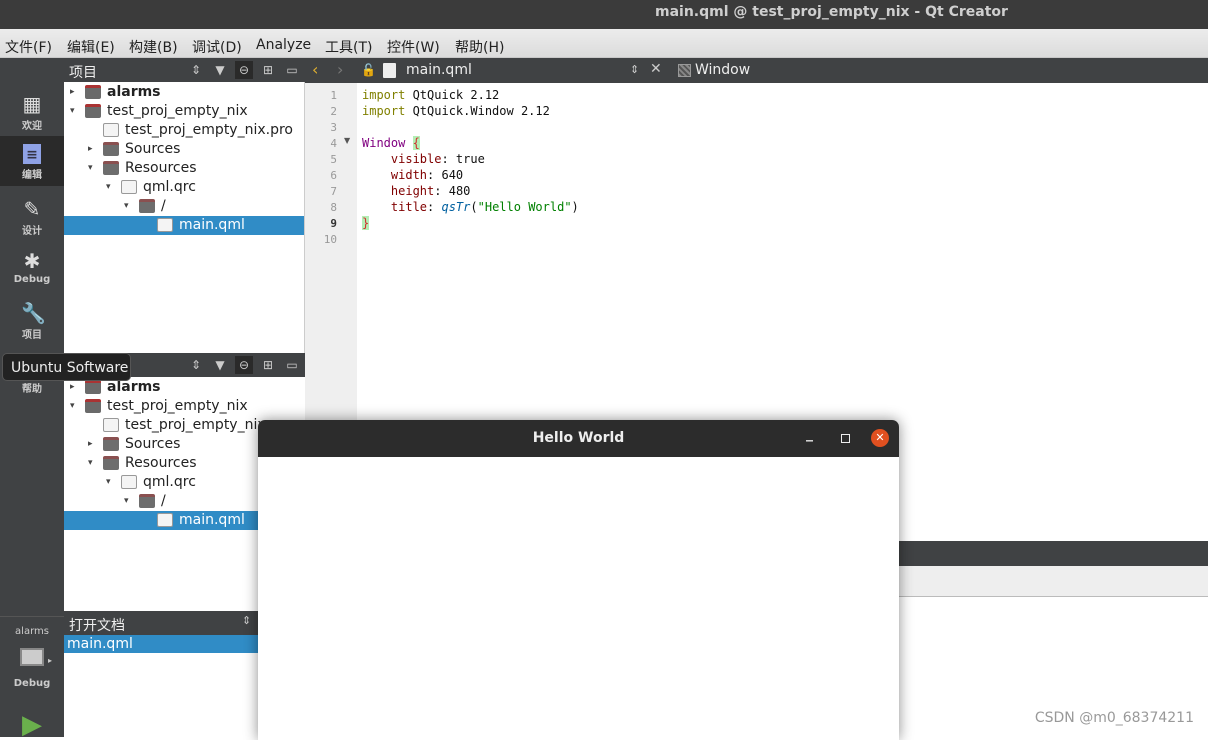  I want to click on menu-edit: 编辑(E), so click(91, 47).